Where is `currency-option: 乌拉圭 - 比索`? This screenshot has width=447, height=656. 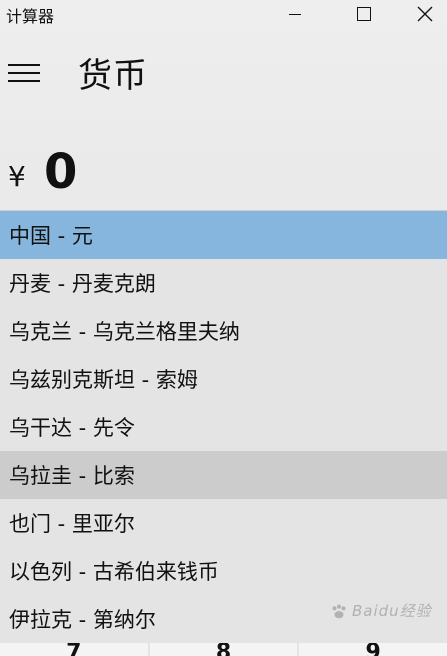 currency-option: 乌拉圭 - 比索 is located at coordinates (223, 475).